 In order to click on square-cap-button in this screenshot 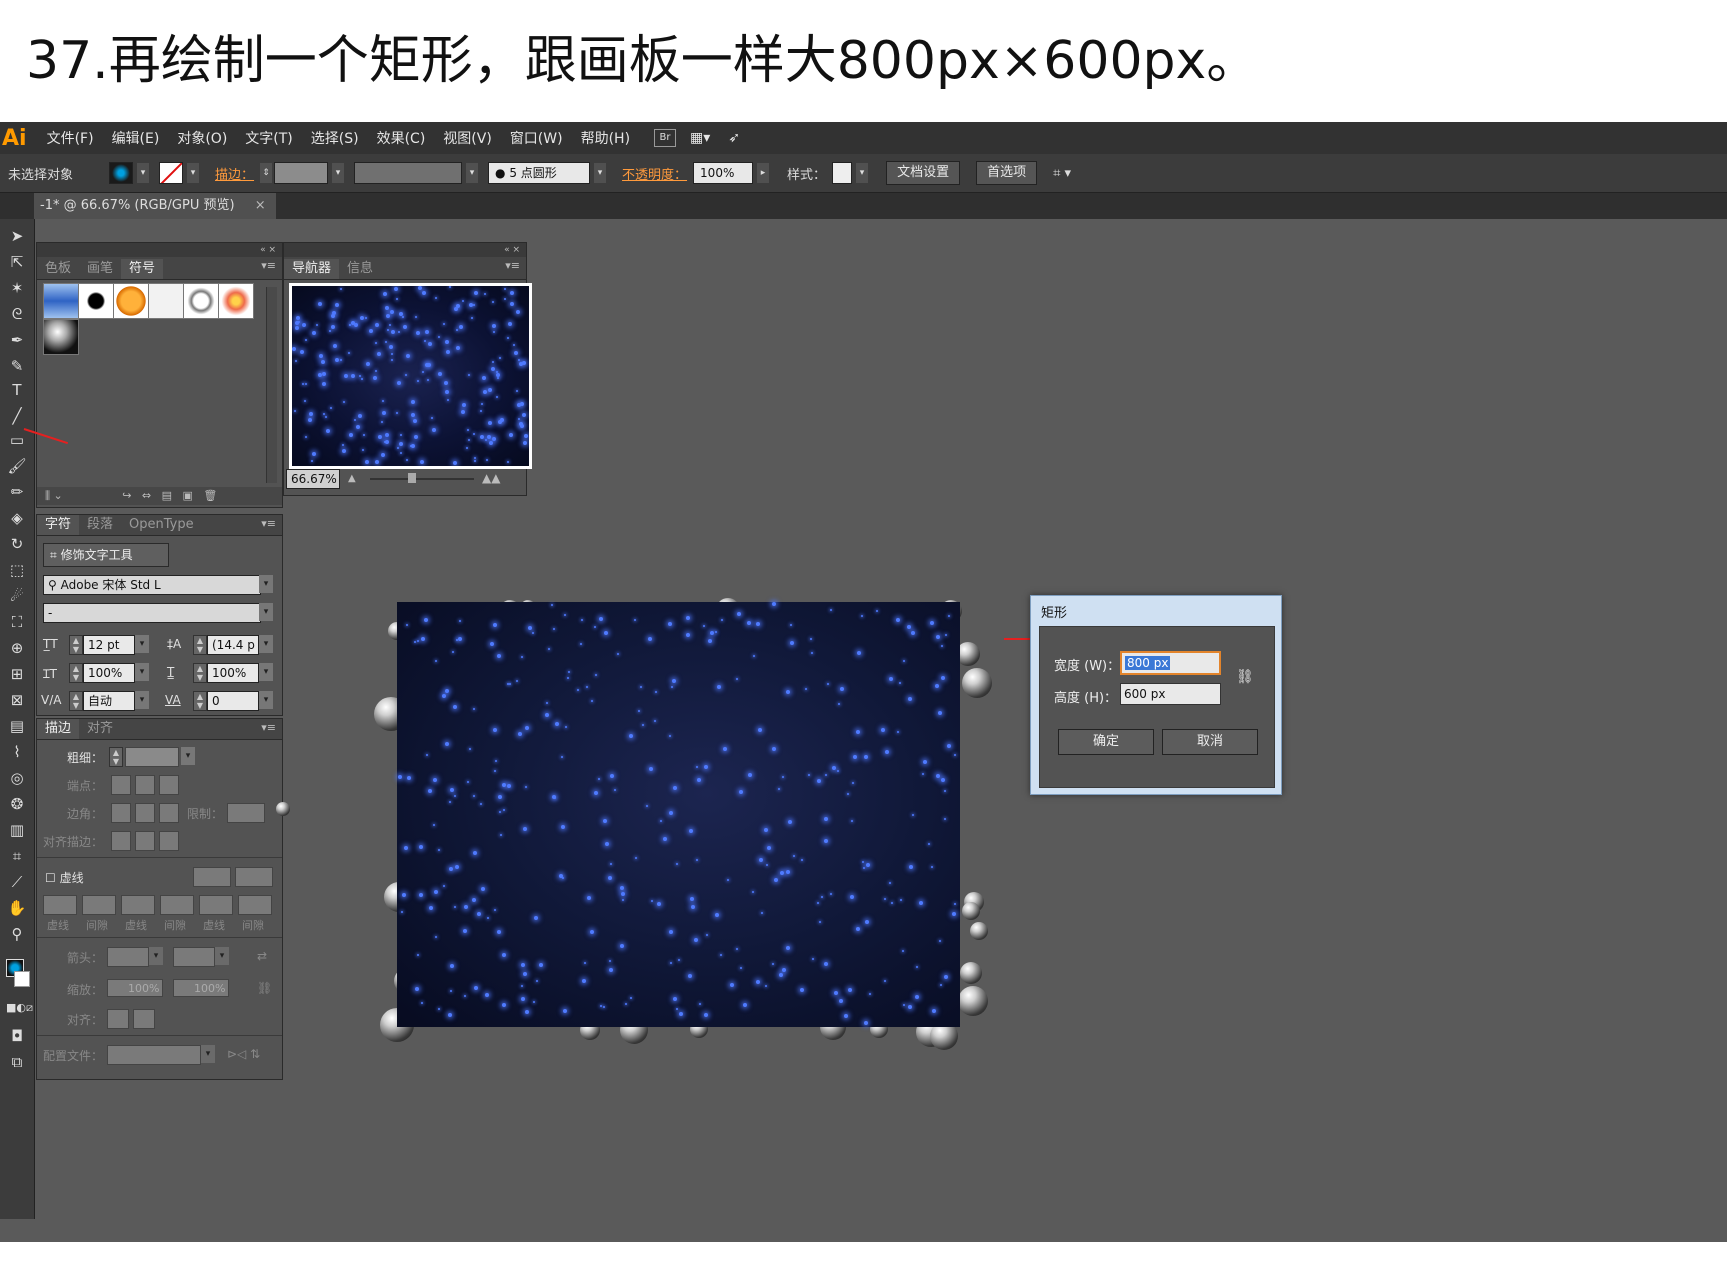, I will do `click(169, 785)`.